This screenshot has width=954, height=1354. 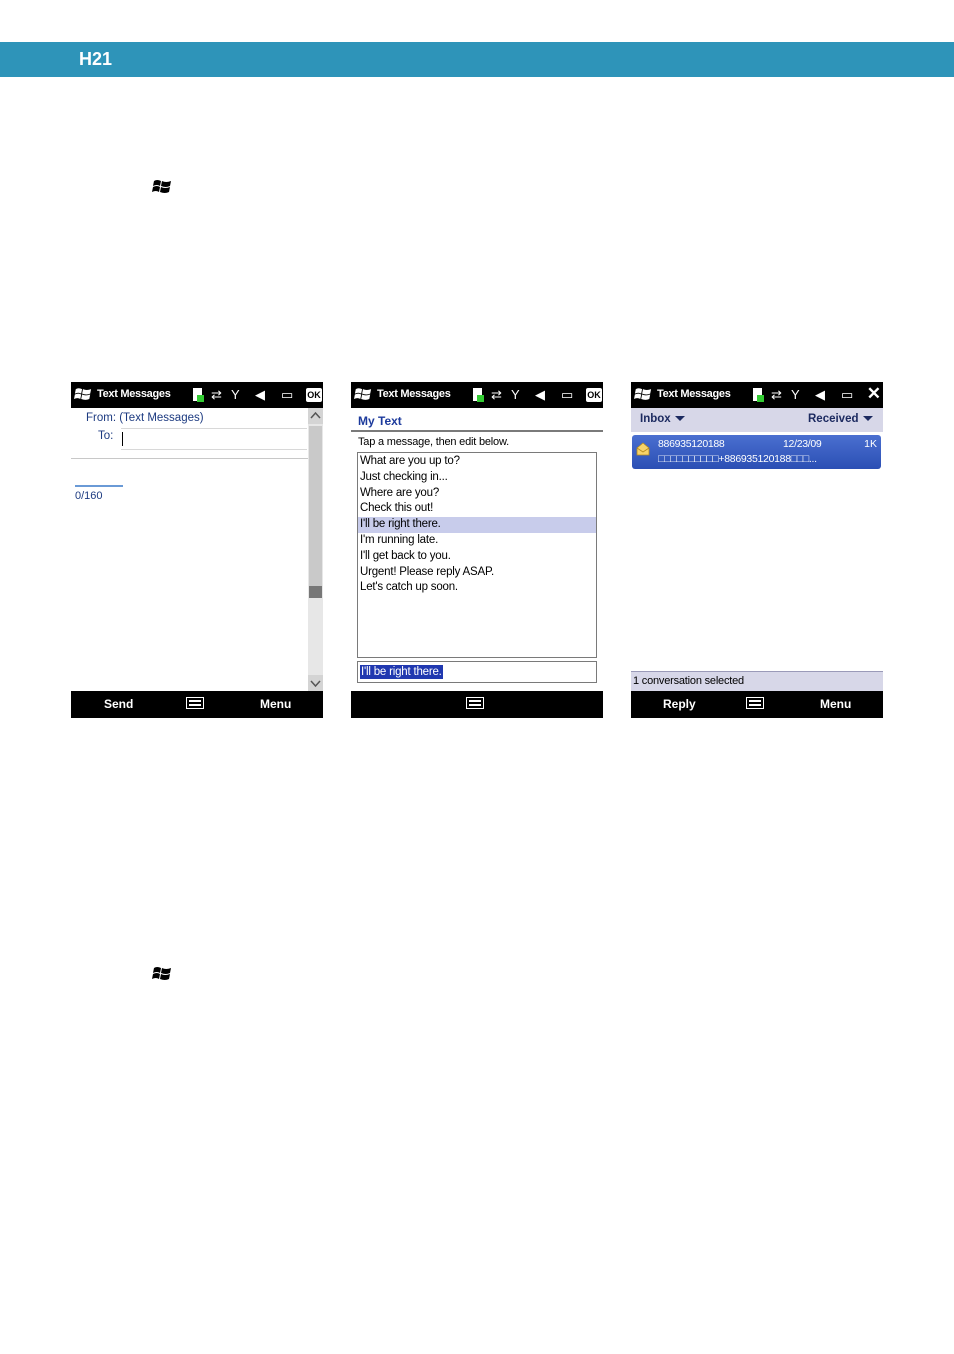 I want to click on message-date: 12/23/09, so click(x=802, y=444).